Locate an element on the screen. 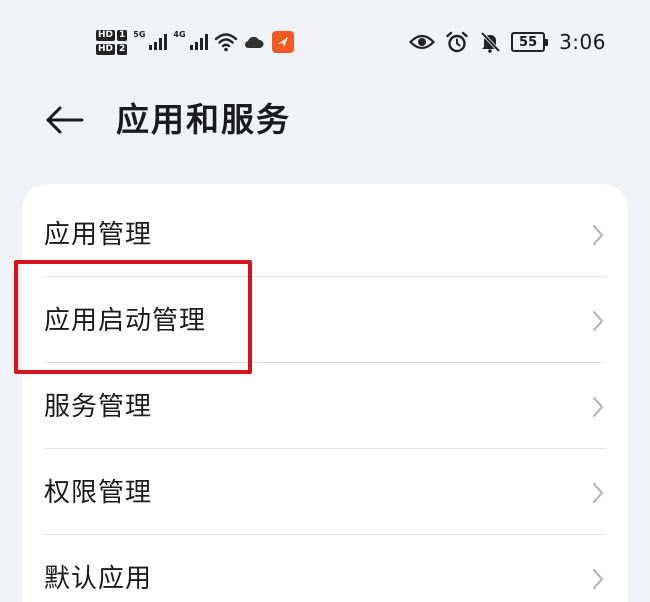 The width and height of the screenshot is (650, 602). alarm-icon is located at coordinates (457, 42).